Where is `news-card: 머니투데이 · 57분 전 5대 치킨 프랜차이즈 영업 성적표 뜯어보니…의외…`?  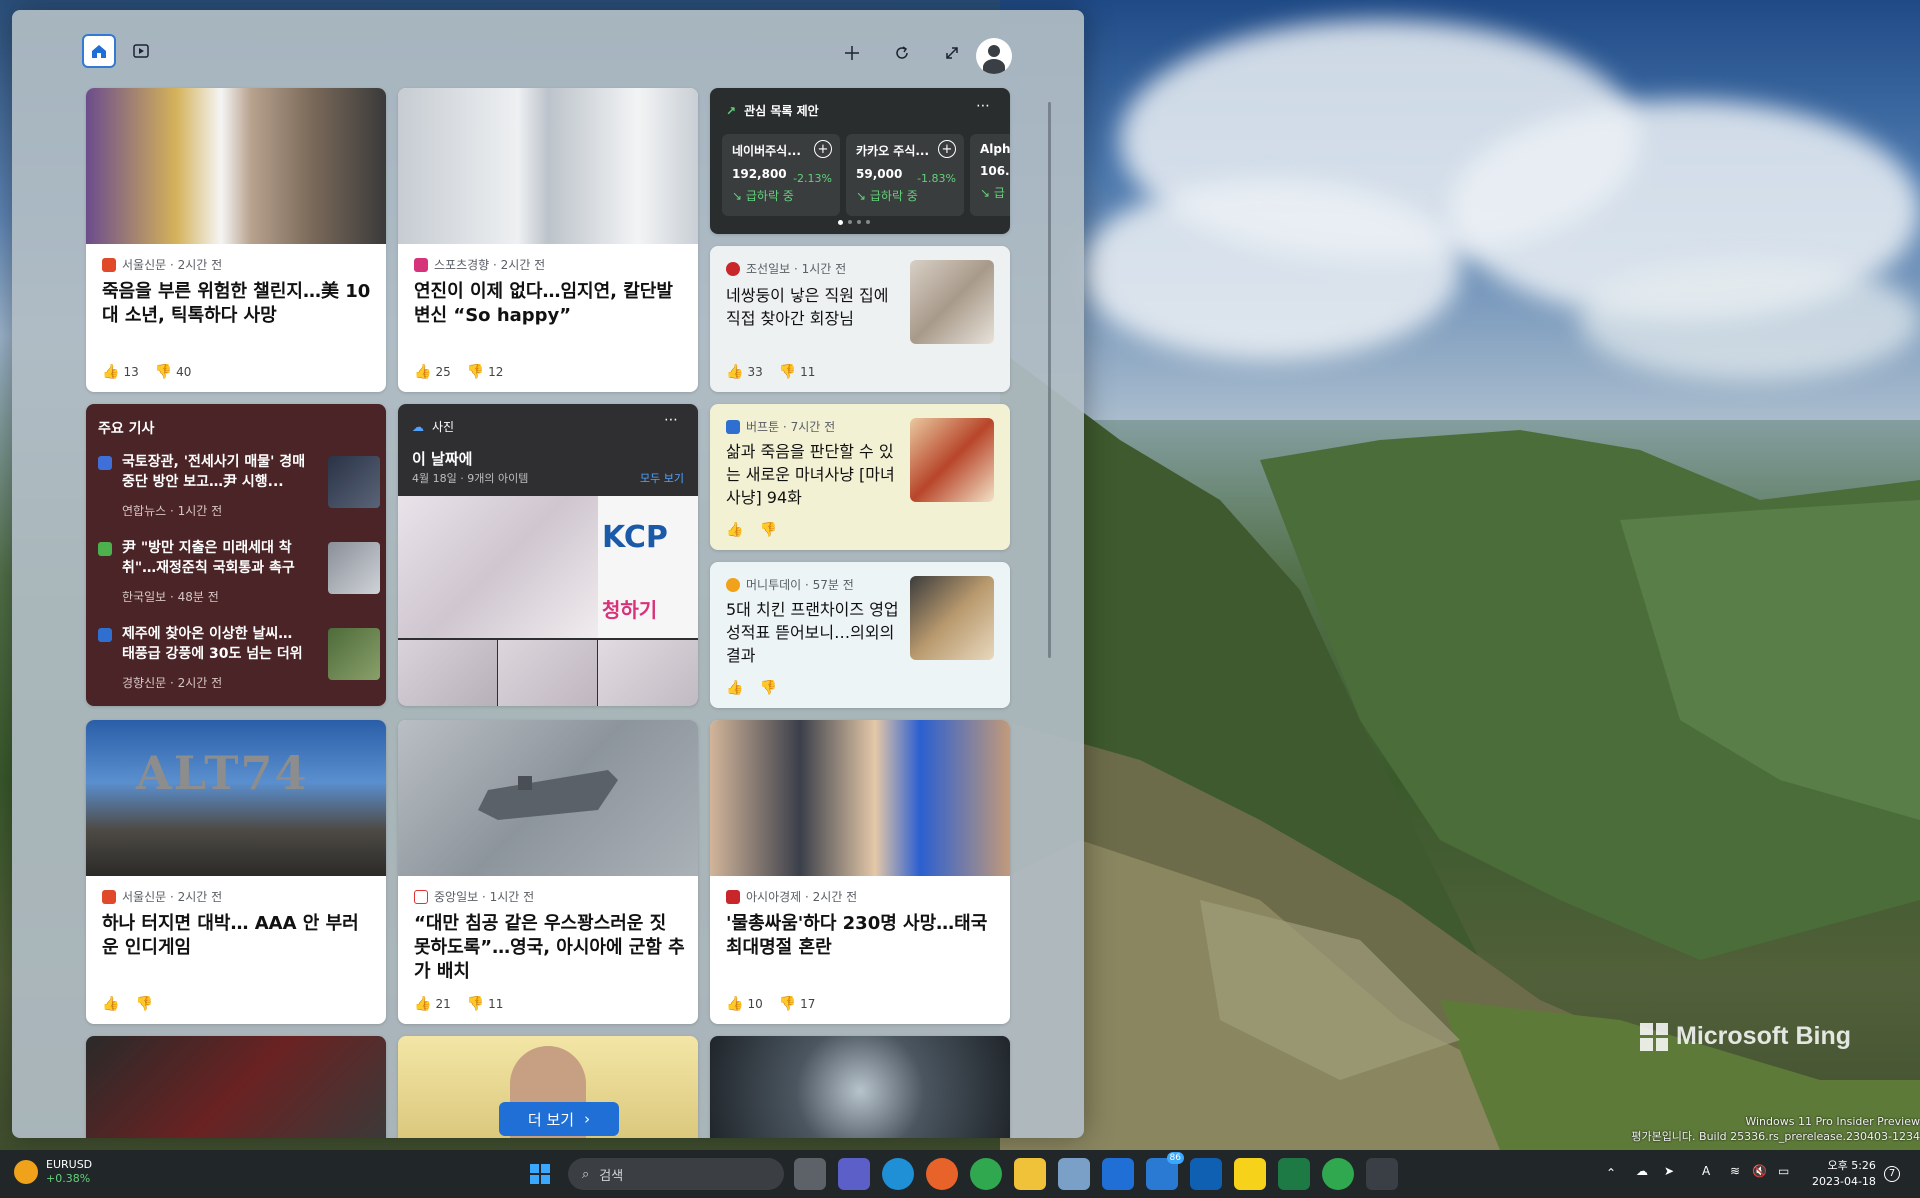 news-card: 머니투데이 · 57분 전 5대 치킨 프랜차이즈 영업 성적표 뜯어보니…의외… is located at coordinates (860, 635).